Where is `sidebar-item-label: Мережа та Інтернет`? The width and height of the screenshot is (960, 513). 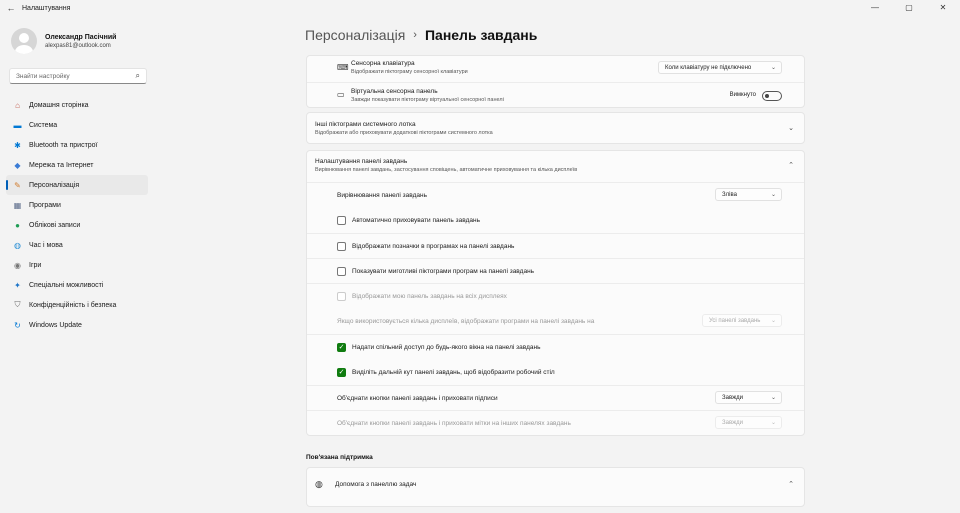
sidebar-item-label: Мережа та Інтернет is located at coordinates (61, 165).